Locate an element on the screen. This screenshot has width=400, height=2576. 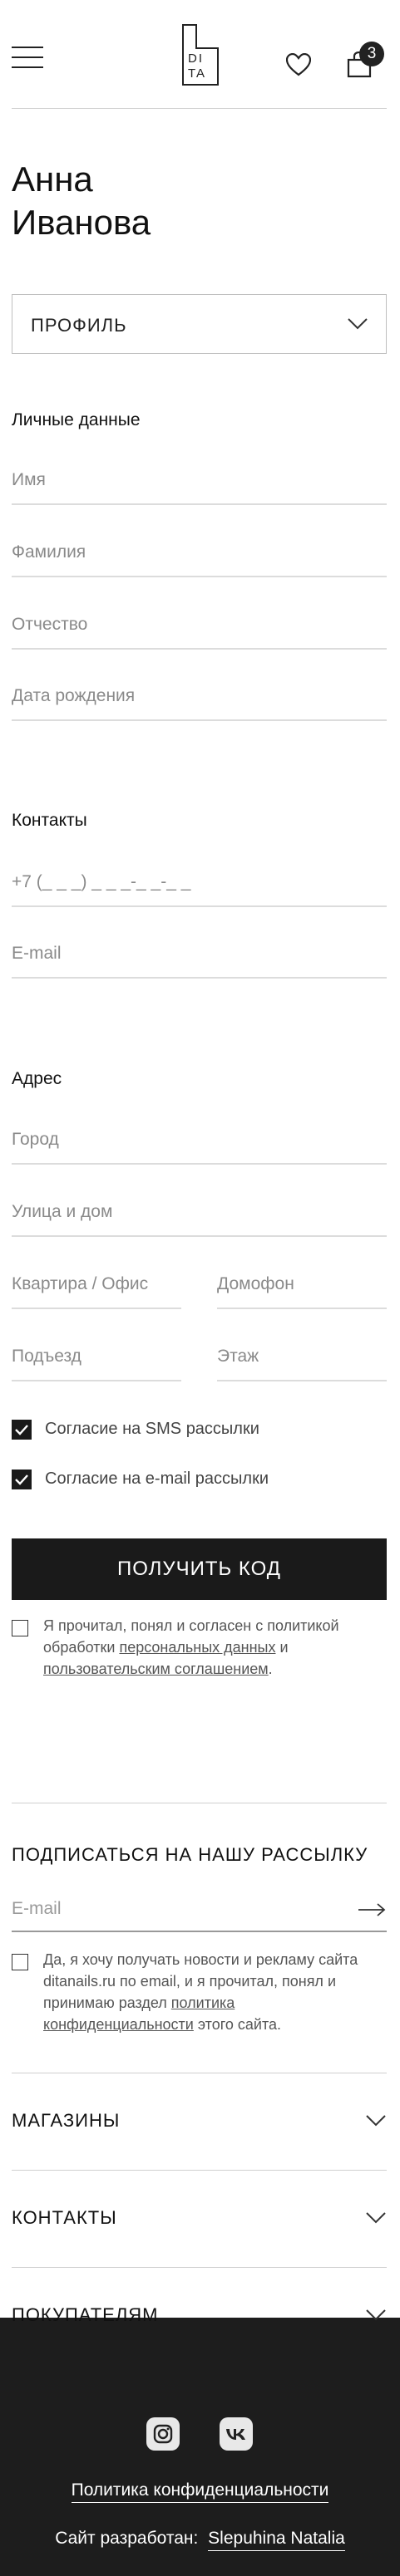
profile-select: ПРОФИЛЬ is located at coordinates (199, 324).